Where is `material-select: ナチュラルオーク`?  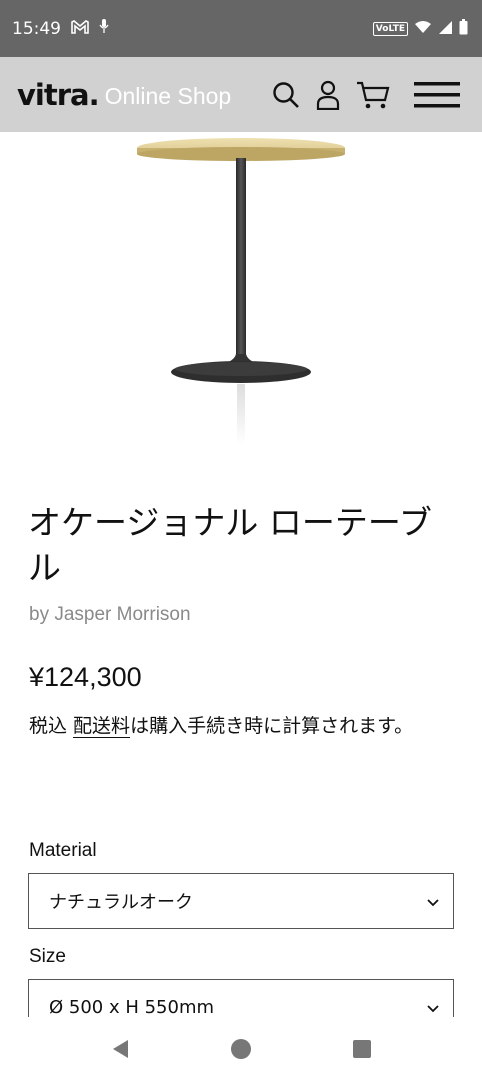 material-select: ナチュラルオーク is located at coordinates (241, 901).